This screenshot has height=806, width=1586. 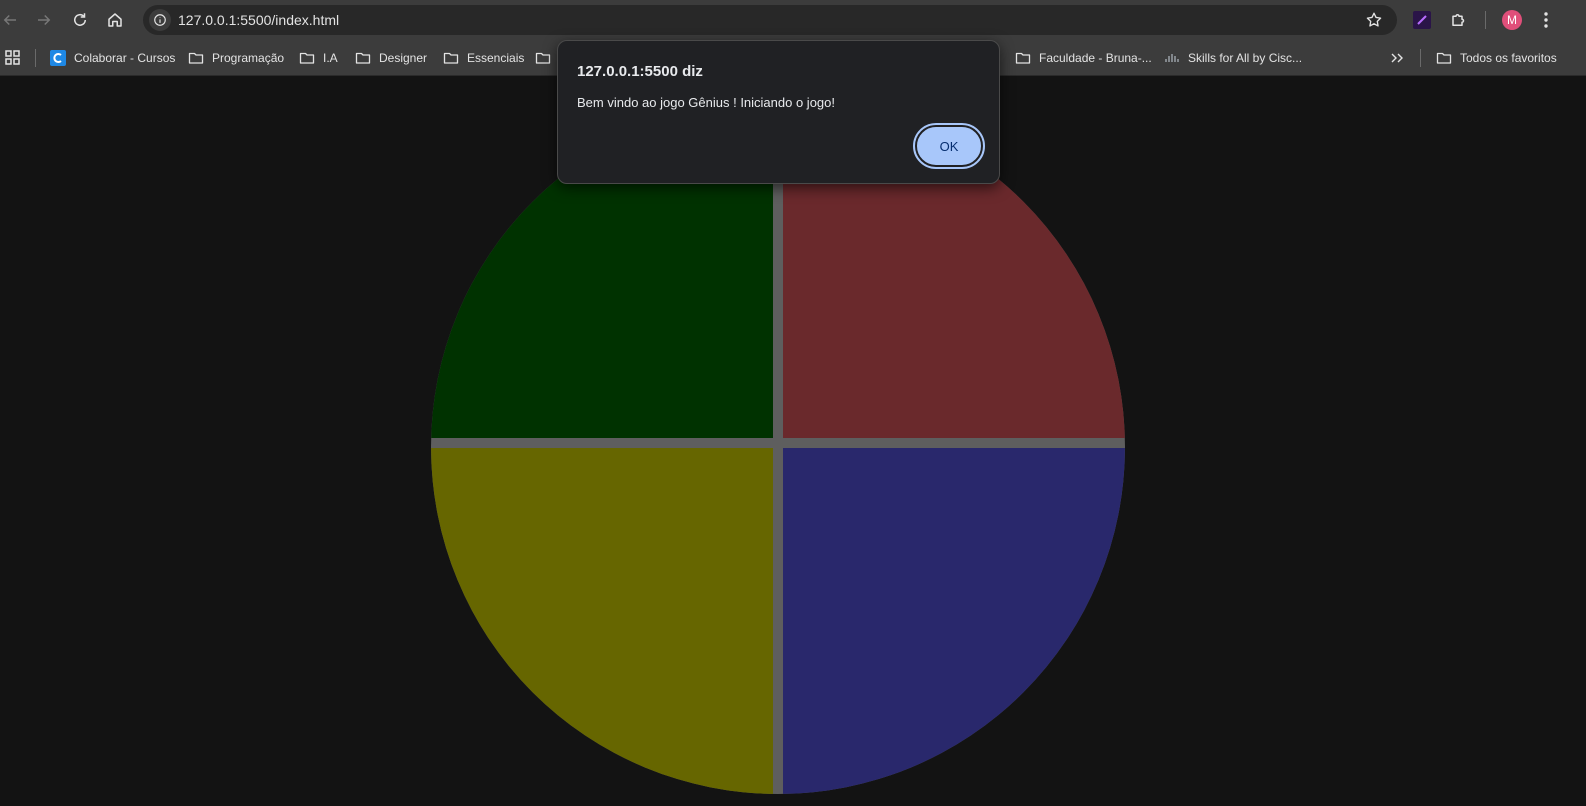 I want to click on more-bookmarks-button, so click(x=1401, y=58).